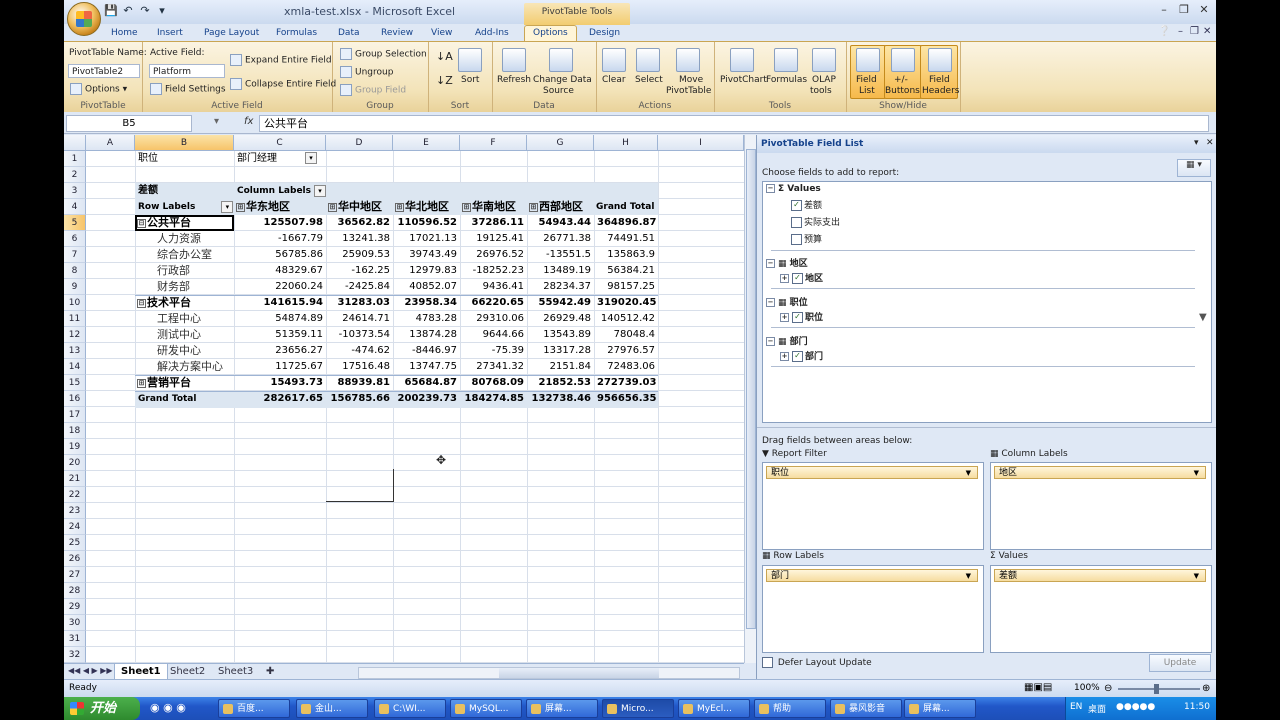 The image size is (1280, 720). I want to click on taskbar-item: 暴风影音, so click(866, 708).